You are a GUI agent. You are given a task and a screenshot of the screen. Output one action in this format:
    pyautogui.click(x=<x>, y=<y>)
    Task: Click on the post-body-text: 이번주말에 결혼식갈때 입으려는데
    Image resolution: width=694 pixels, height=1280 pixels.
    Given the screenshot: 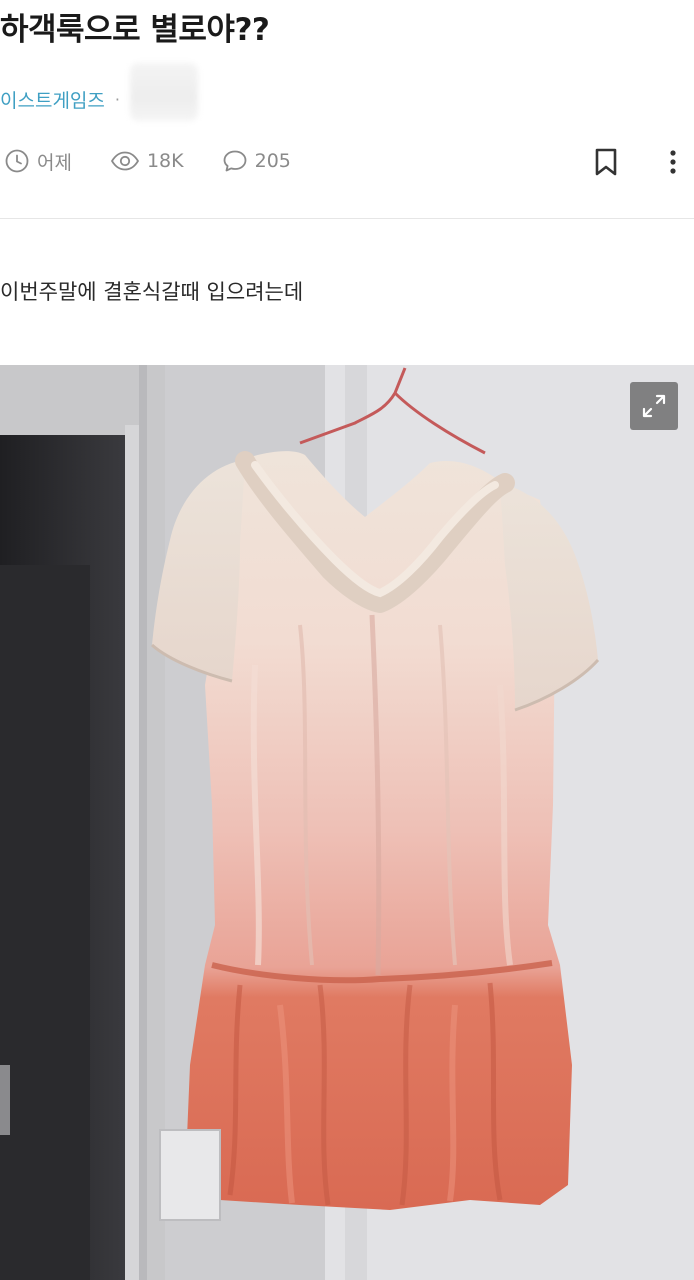 What is the action you would take?
    pyautogui.click(x=152, y=292)
    